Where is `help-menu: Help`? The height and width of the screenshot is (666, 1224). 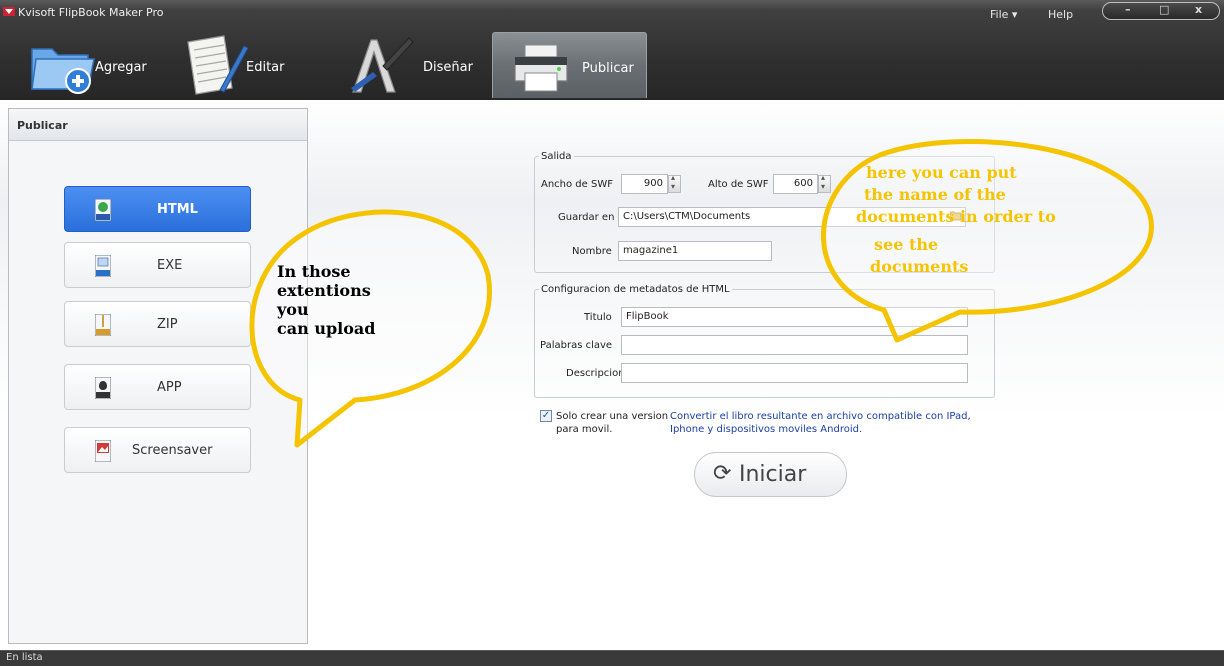
help-menu: Help is located at coordinates (1060, 14).